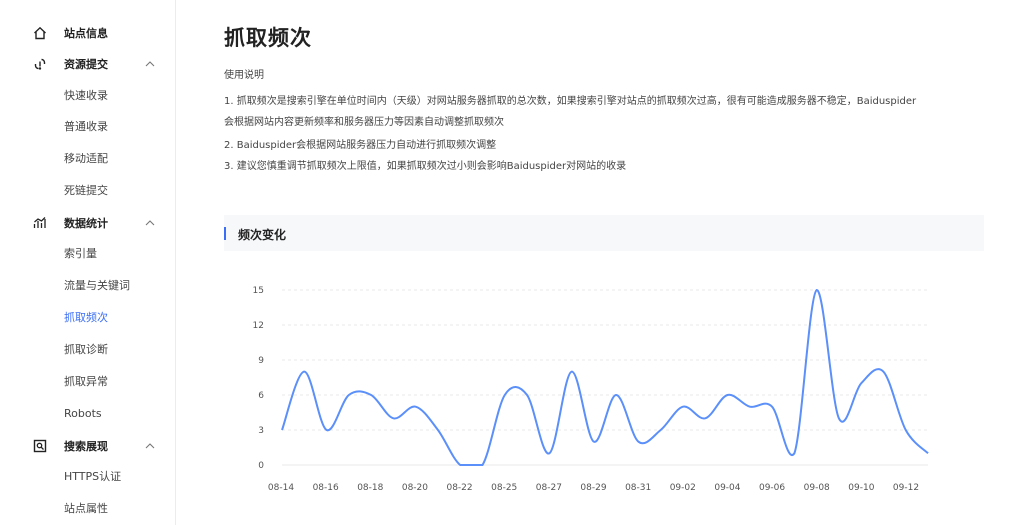 Image resolution: width=1024 pixels, height=525 pixels. What do you see at coordinates (549, 488) in the screenshot?
I see `x-tick-label: 08-27` at bounding box center [549, 488].